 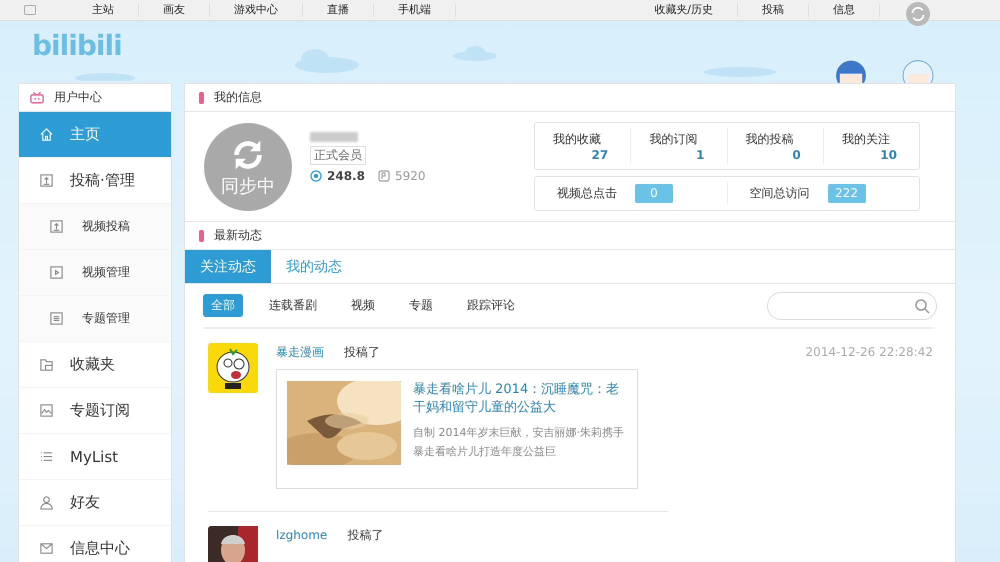 What do you see at coordinates (491, 305) in the screenshot?
I see `filter-chip: 跟踪评论` at bounding box center [491, 305].